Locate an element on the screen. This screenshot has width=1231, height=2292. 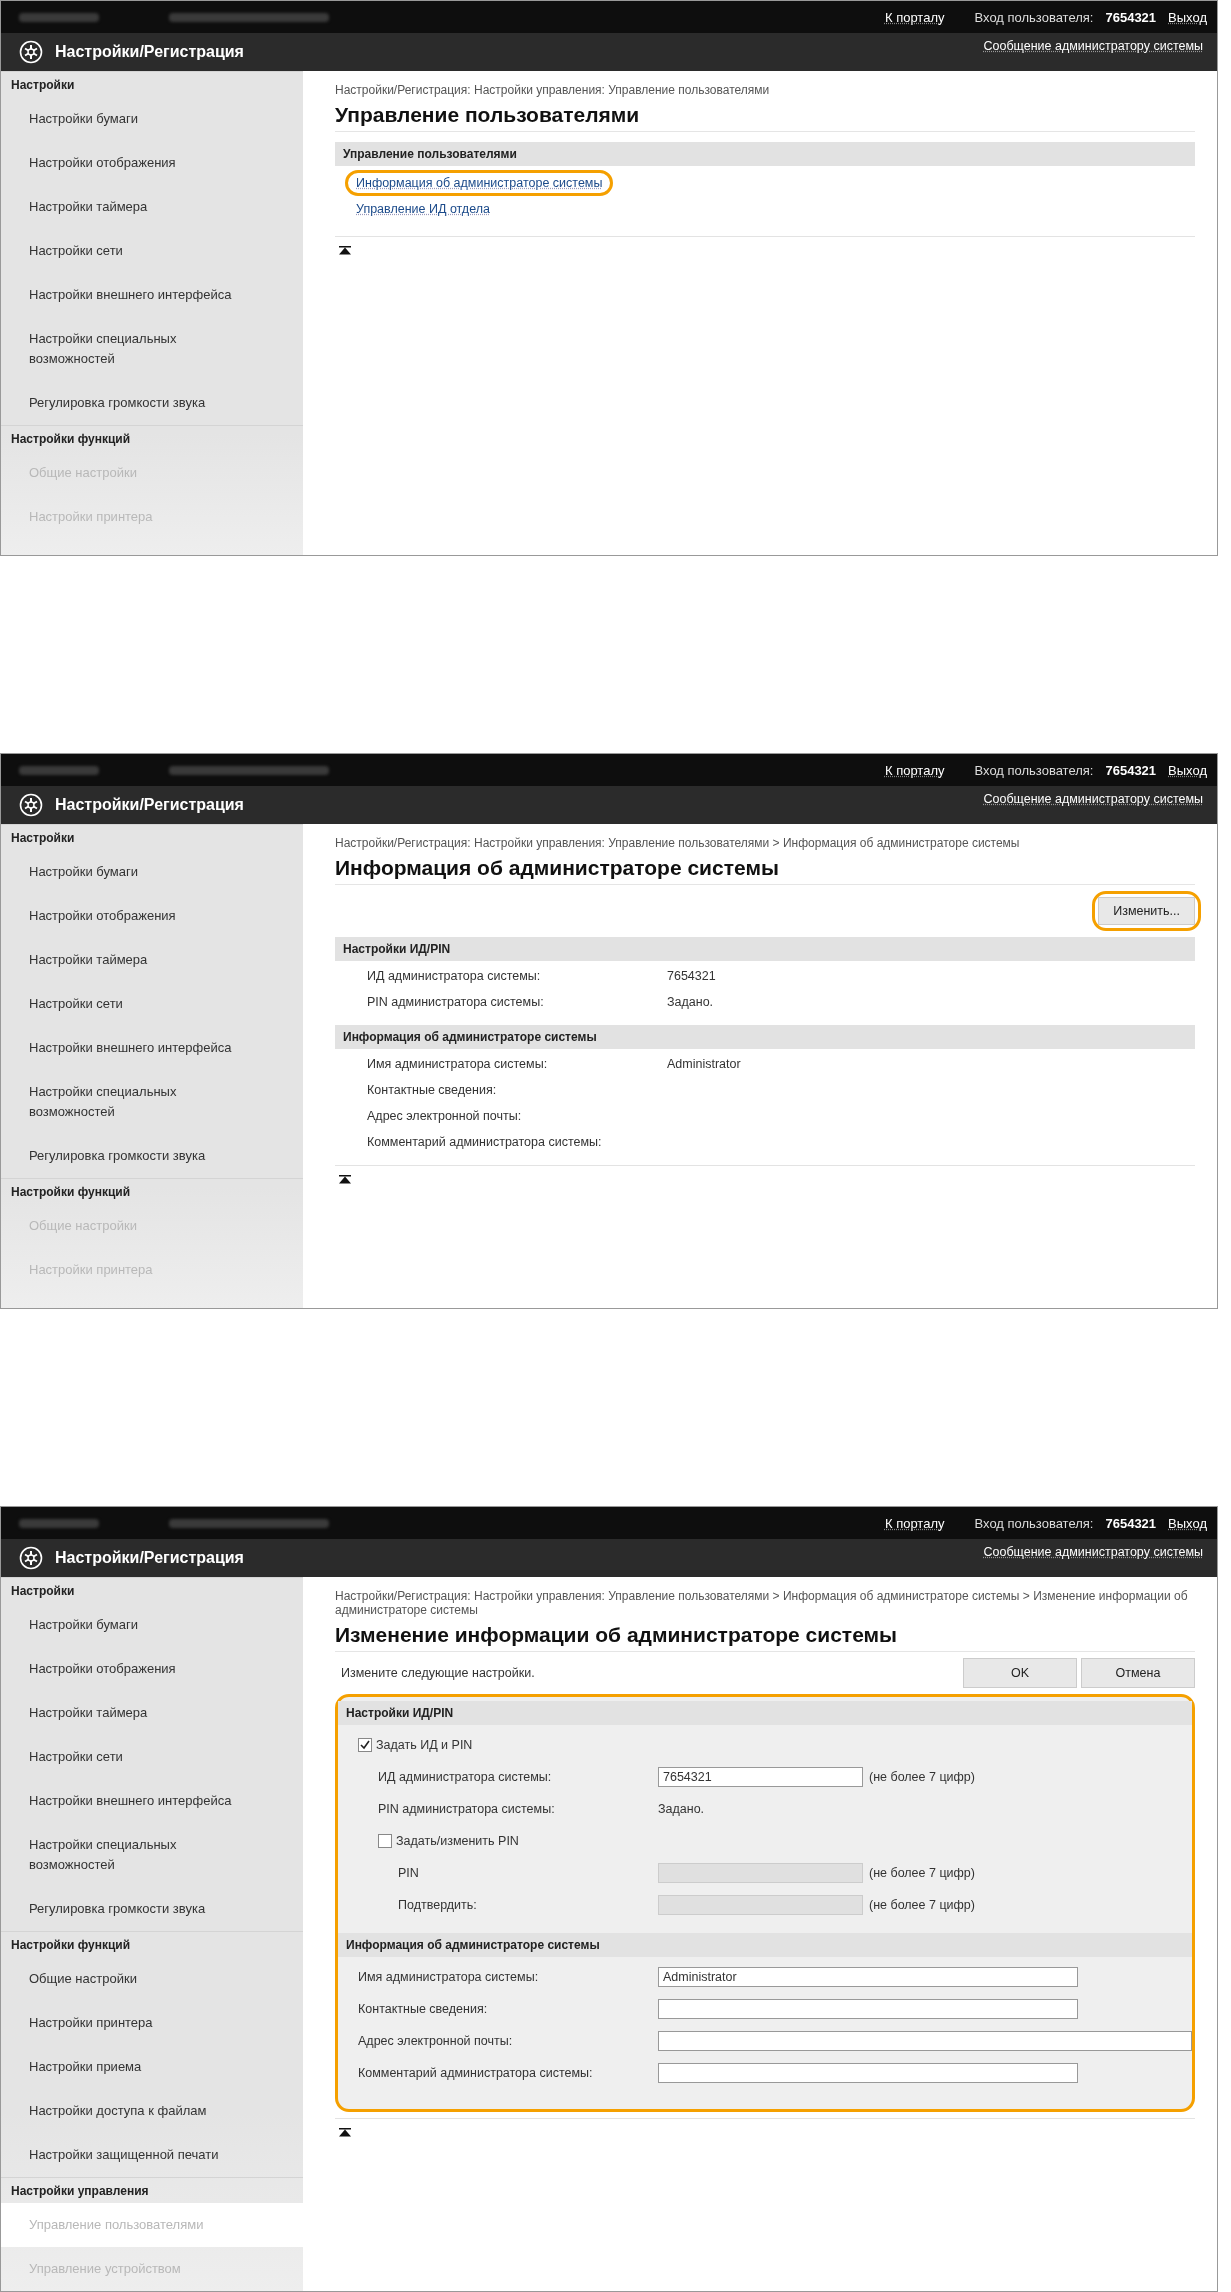
field-label: Контактные сведения: is located at coordinates (423, 2009).